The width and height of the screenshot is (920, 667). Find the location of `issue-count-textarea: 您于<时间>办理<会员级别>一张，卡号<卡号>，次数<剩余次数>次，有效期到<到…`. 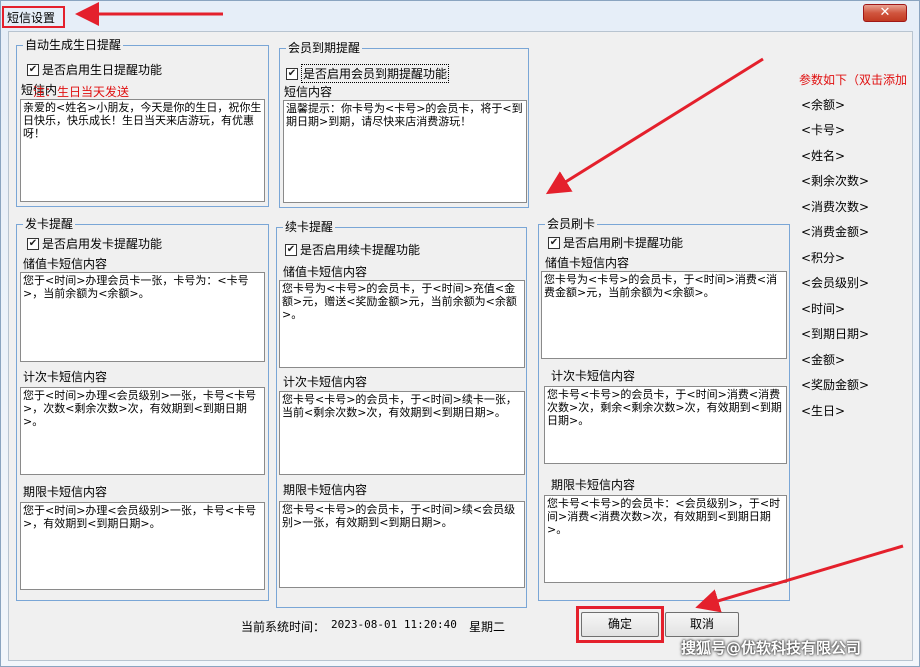

issue-count-textarea: 您于<时间>办理<会员级别>一张，卡号<卡号>，次数<剩余次数>次，有效期到<到… is located at coordinates (142, 431).